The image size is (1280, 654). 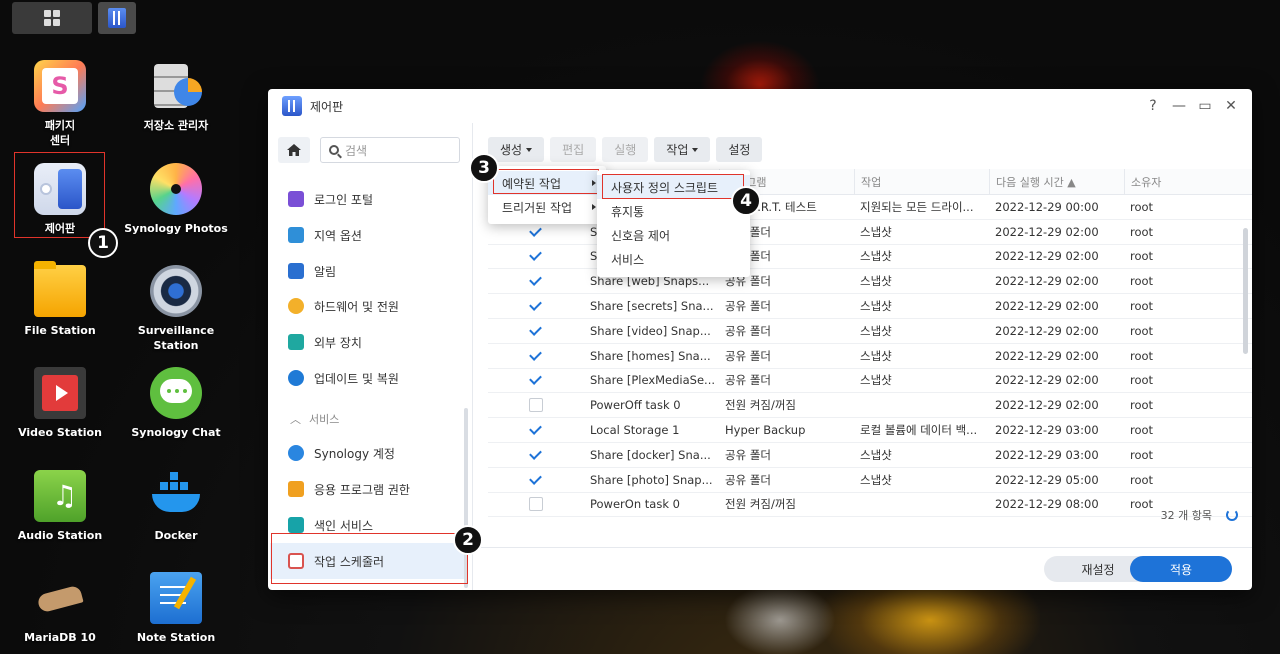 I want to click on desktop-icon-storage-manager: 저장소 관리자, so click(x=176, y=96).